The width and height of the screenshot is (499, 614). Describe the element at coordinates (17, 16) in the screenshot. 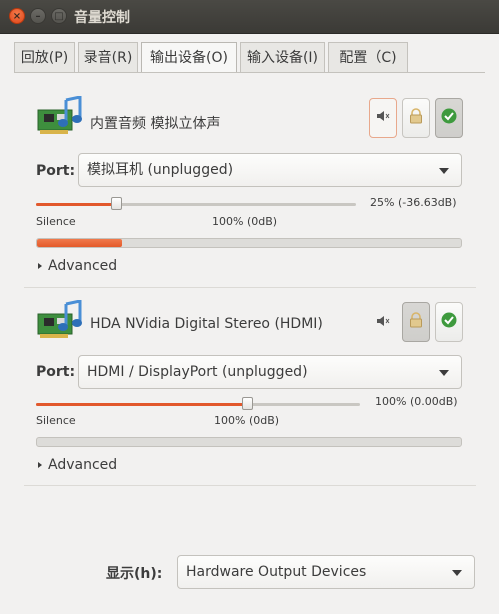

I see `close-window-button: ×` at that location.